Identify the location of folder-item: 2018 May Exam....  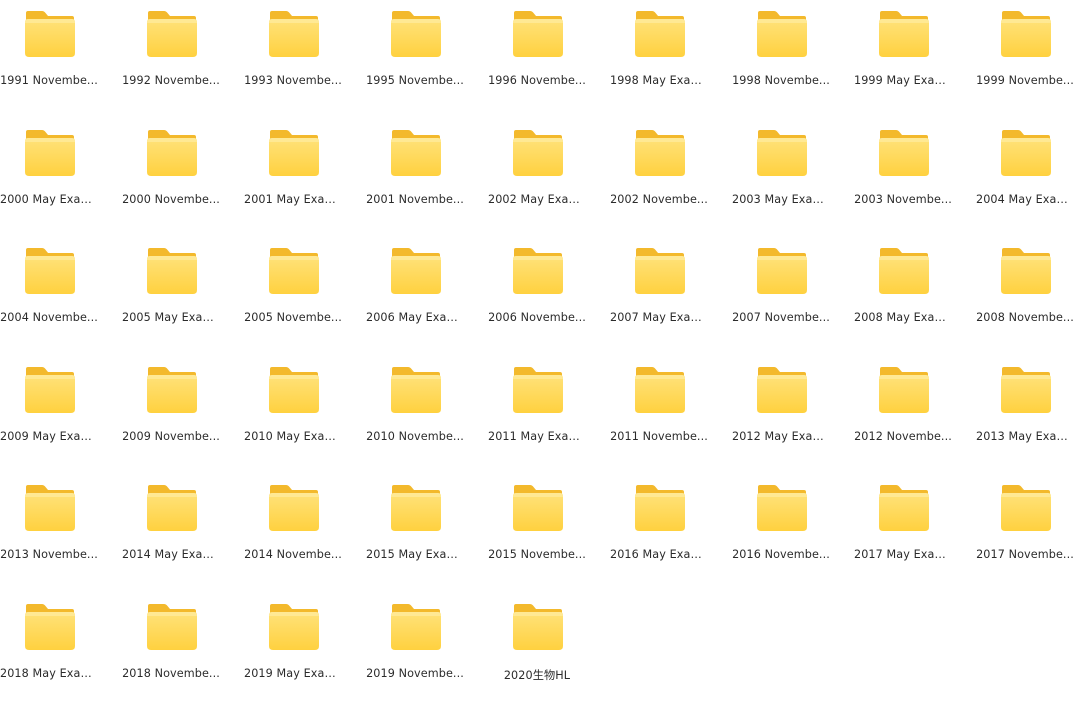
(55, 660).